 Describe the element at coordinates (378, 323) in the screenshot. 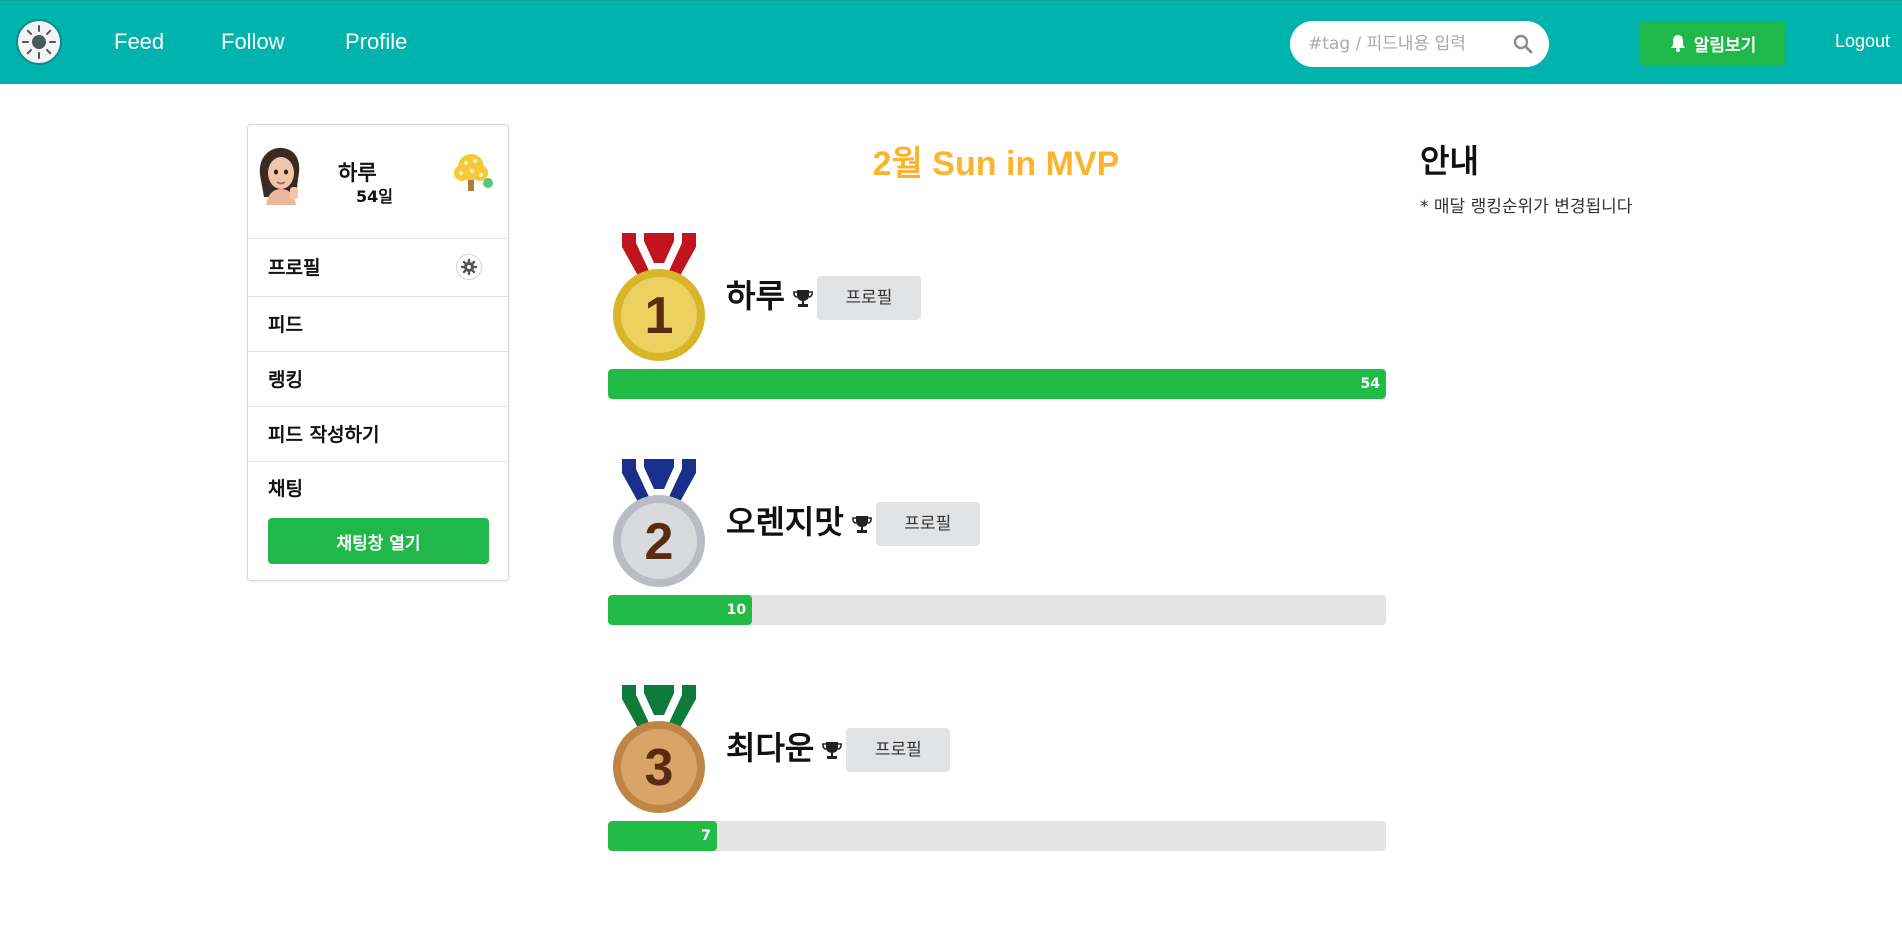

I see `sidebar-item-feed: 피드` at that location.